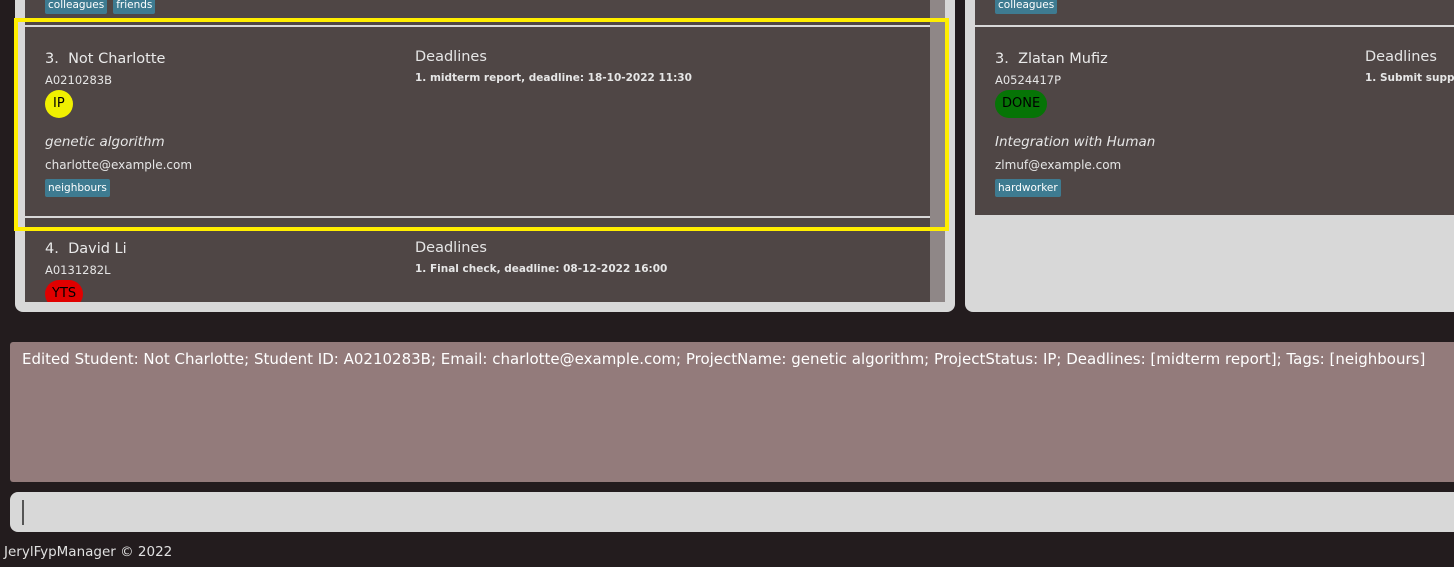 The width and height of the screenshot is (1454, 567). Describe the element at coordinates (1409, 78) in the screenshot. I see `deadline-item: 1. Submit supple` at that location.